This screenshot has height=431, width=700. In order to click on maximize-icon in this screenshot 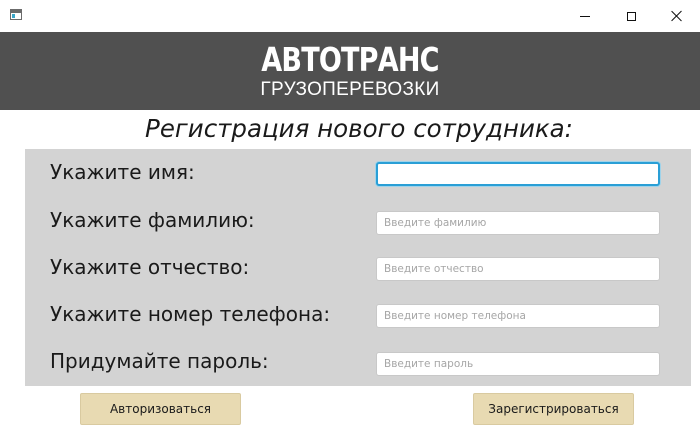, I will do `click(631, 16)`.